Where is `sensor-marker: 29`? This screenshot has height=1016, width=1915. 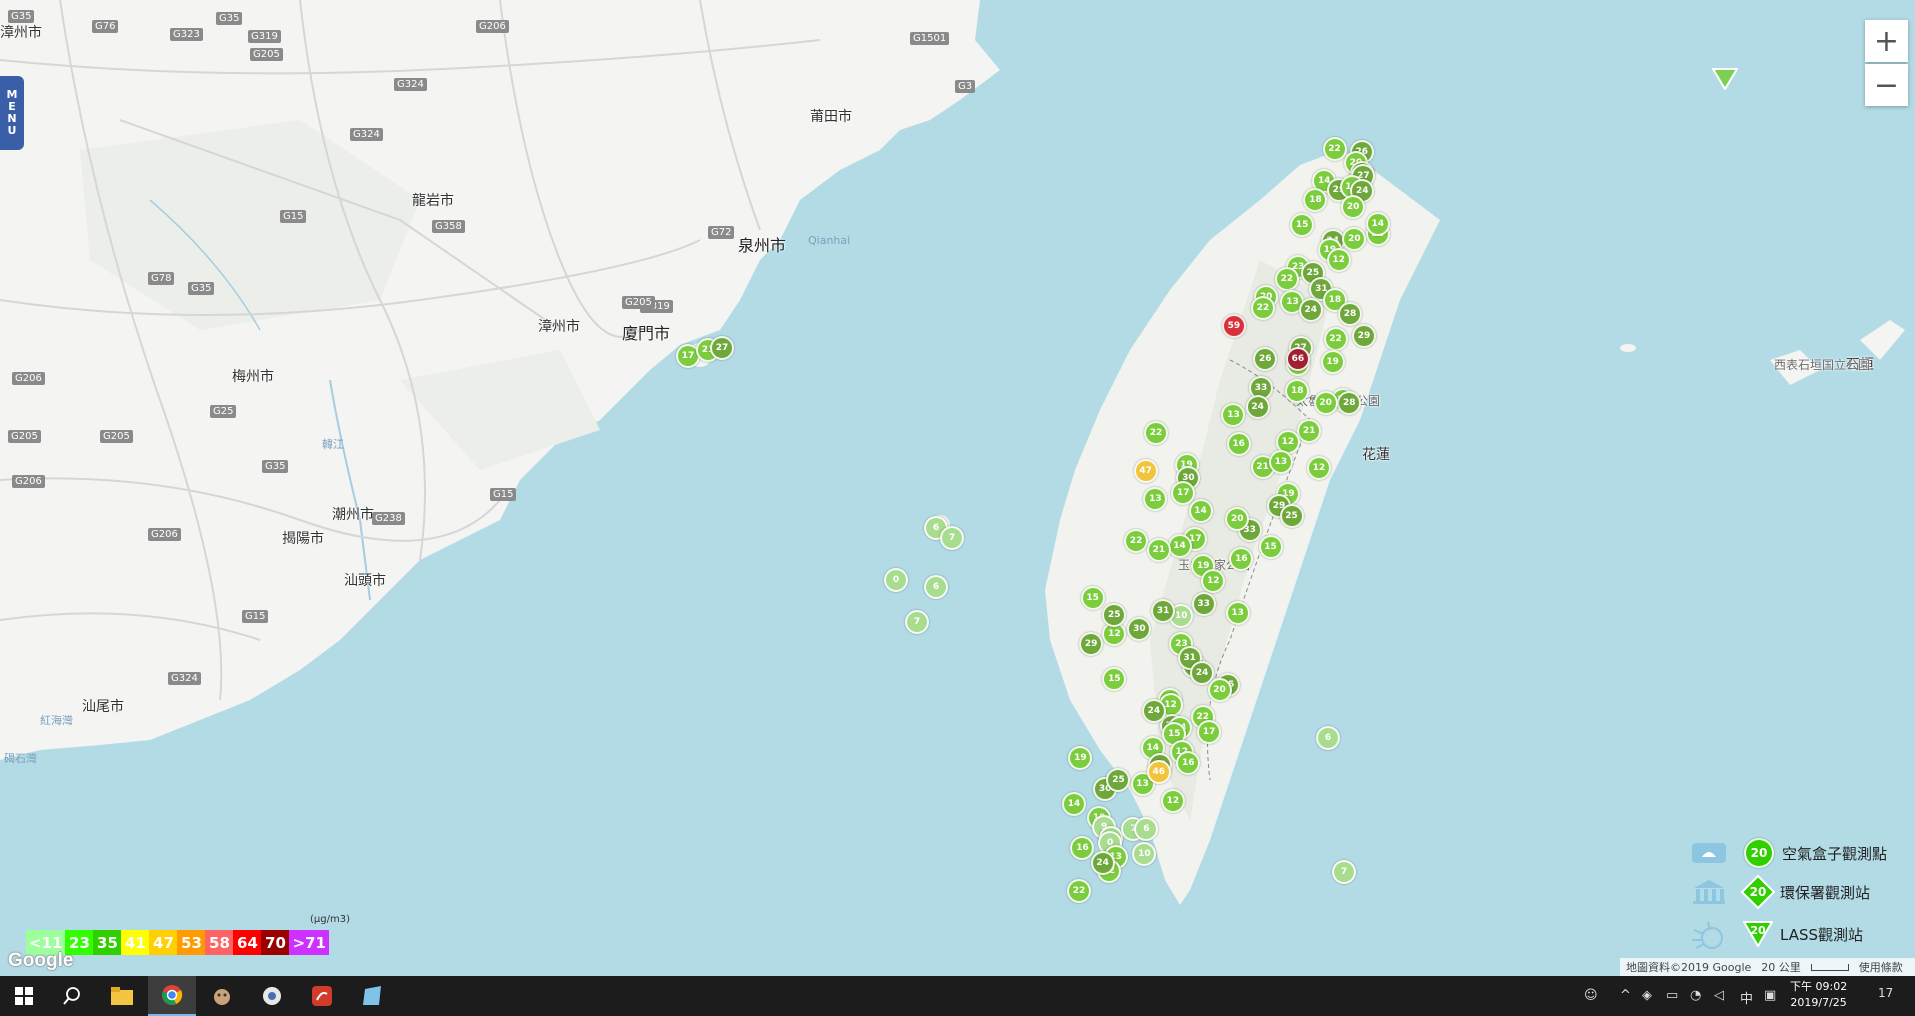
sensor-marker: 29 is located at coordinates (1363, 336).